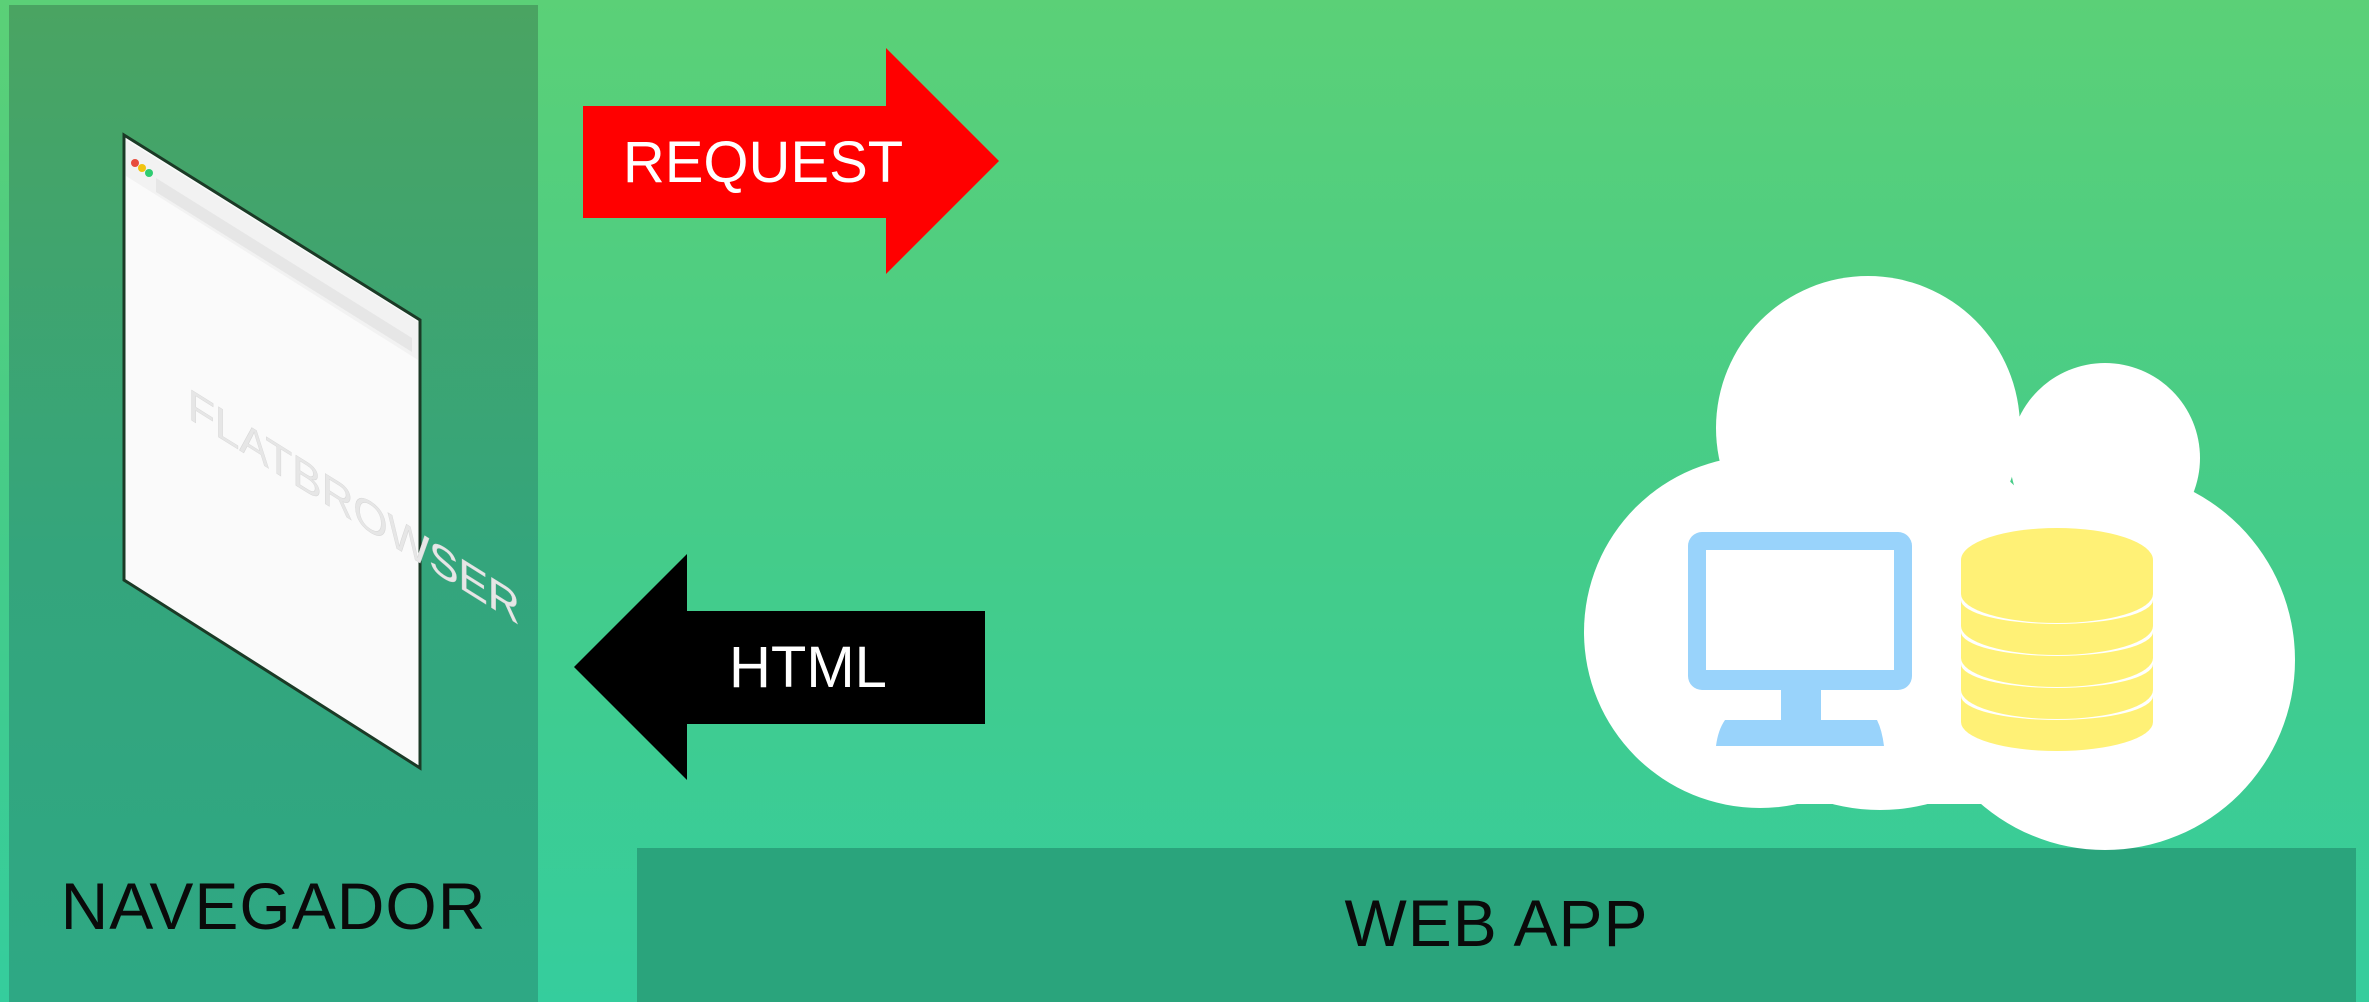  What do you see at coordinates (321, 451) in the screenshot?
I see `browser-window-icon: FLATBROWSER` at bounding box center [321, 451].